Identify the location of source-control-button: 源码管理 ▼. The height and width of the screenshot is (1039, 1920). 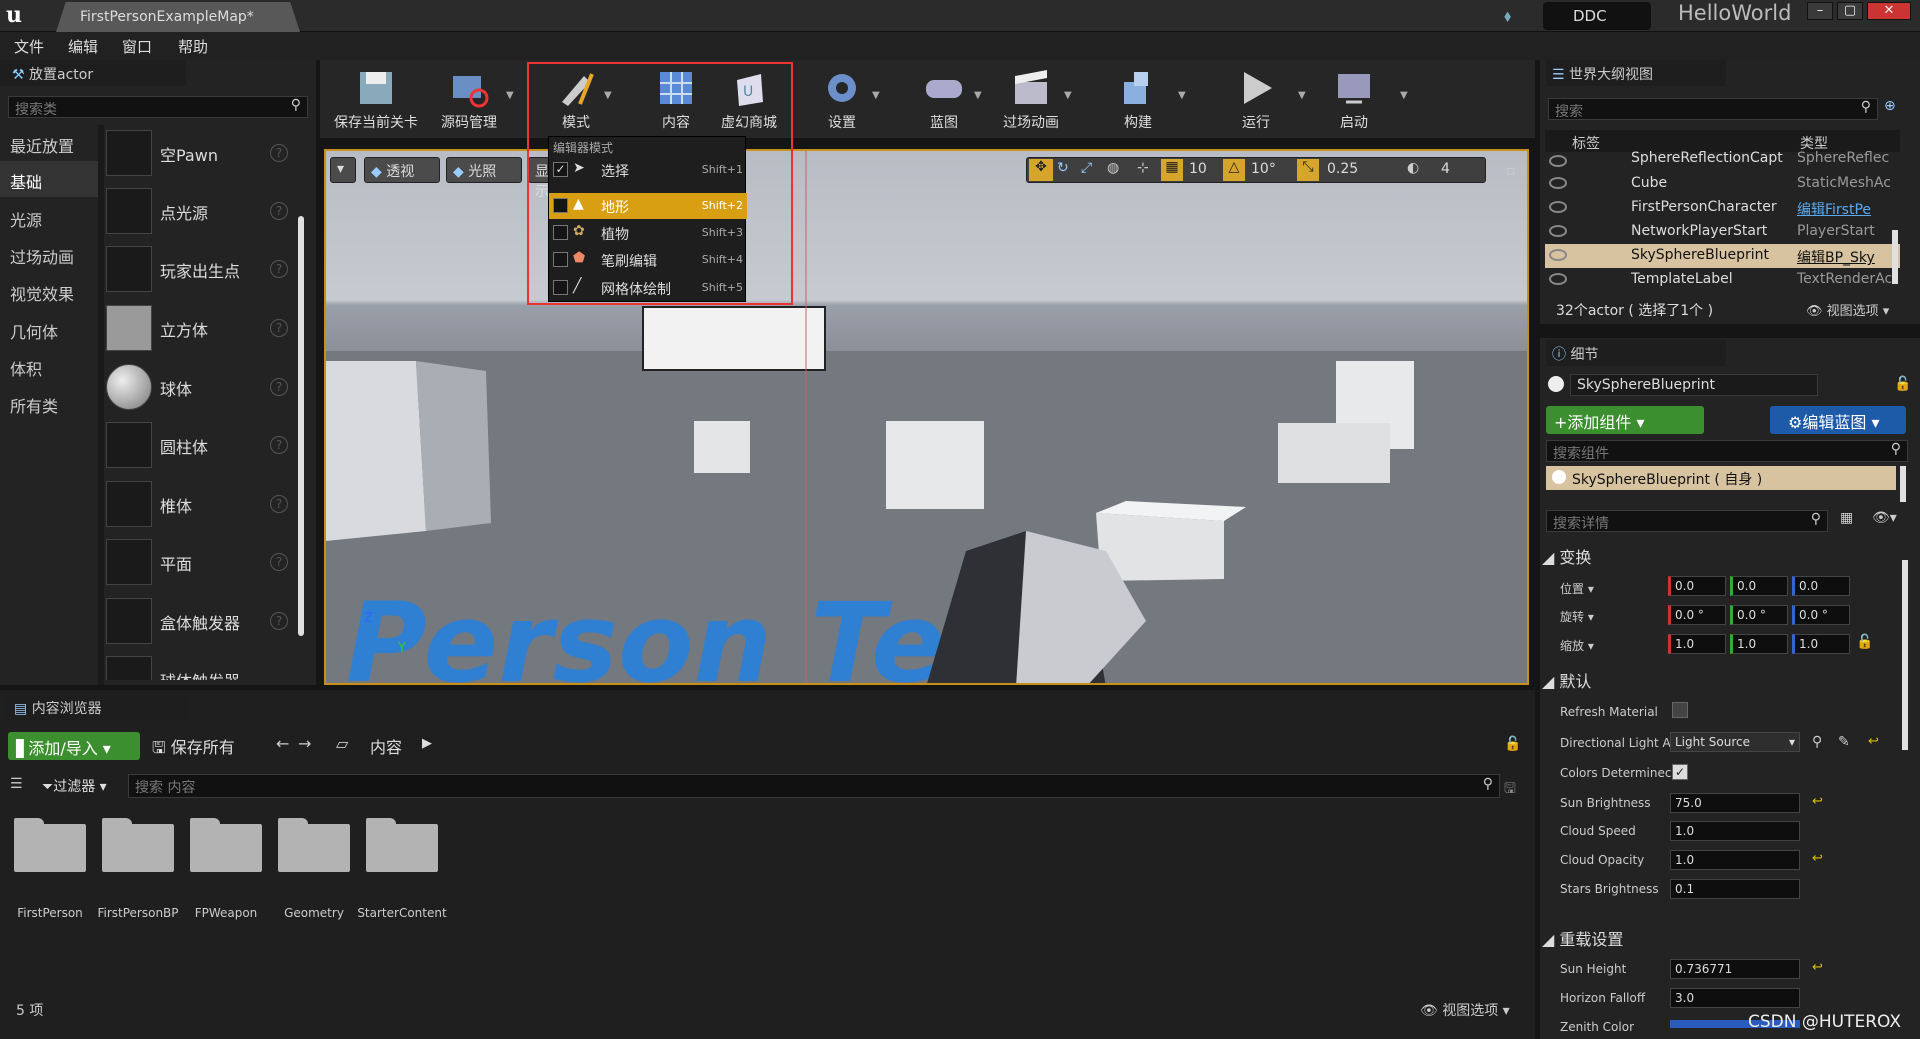
(474, 99).